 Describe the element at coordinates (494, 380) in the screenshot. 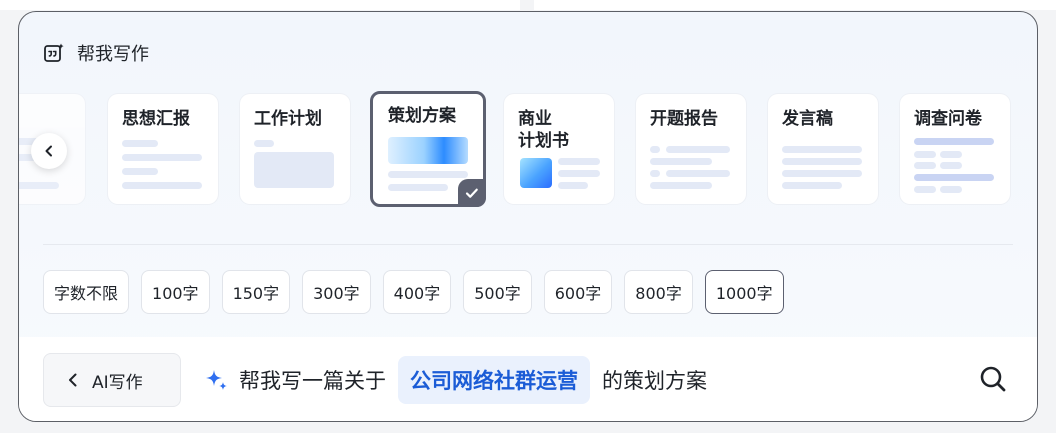

I see `topic-input: 公司网络社群运营` at that location.